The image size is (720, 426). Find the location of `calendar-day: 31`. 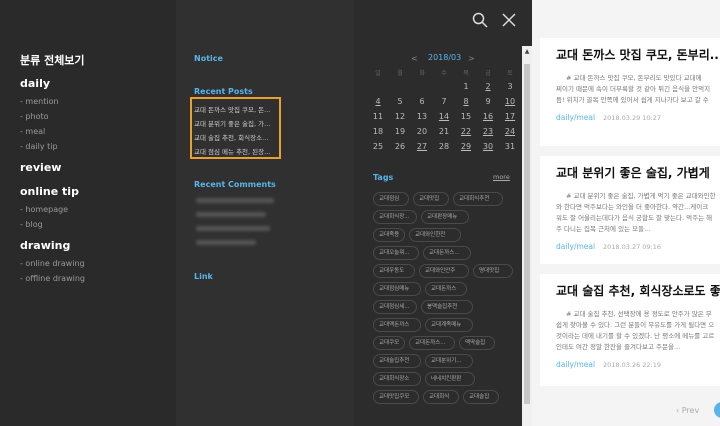

calendar-day: 31 is located at coordinates (510, 146).